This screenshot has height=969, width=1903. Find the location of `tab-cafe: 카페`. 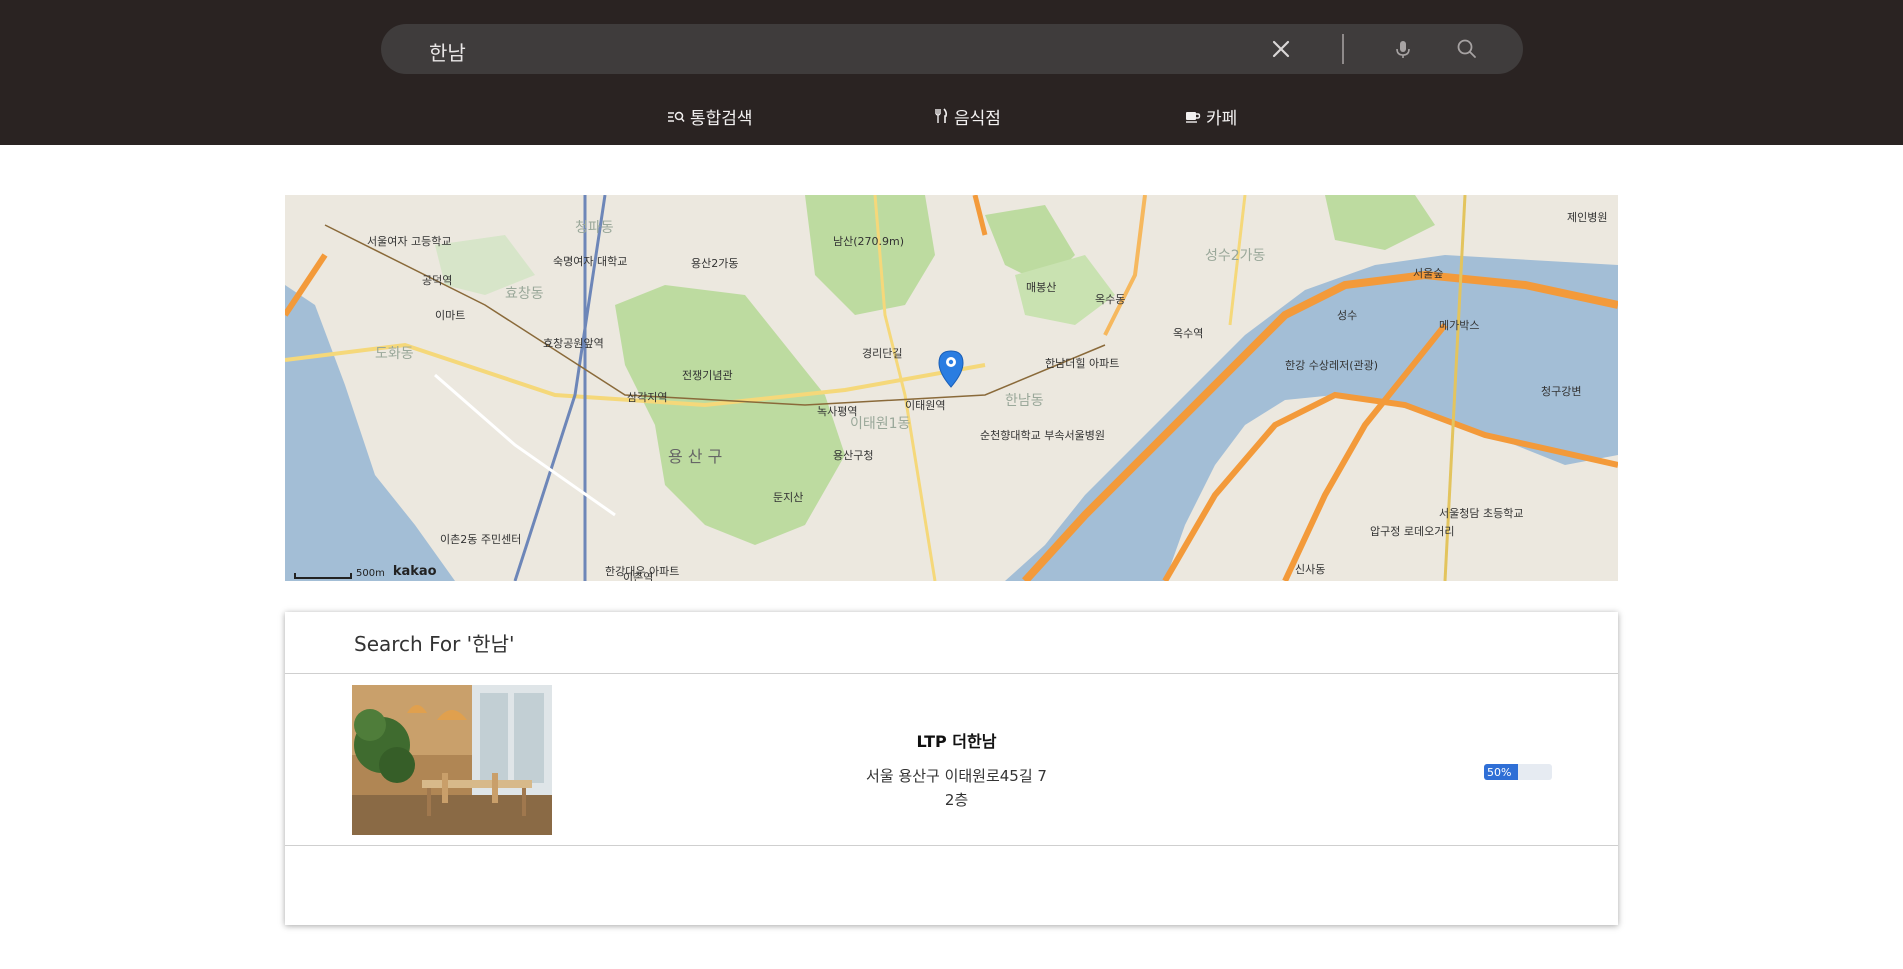

tab-cafe: 카페 is located at coordinates (1211, 116).